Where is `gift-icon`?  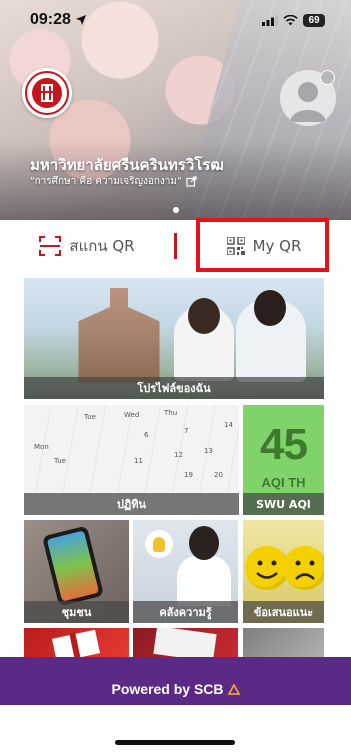
gift-icon is located at coordinates (76, 643).